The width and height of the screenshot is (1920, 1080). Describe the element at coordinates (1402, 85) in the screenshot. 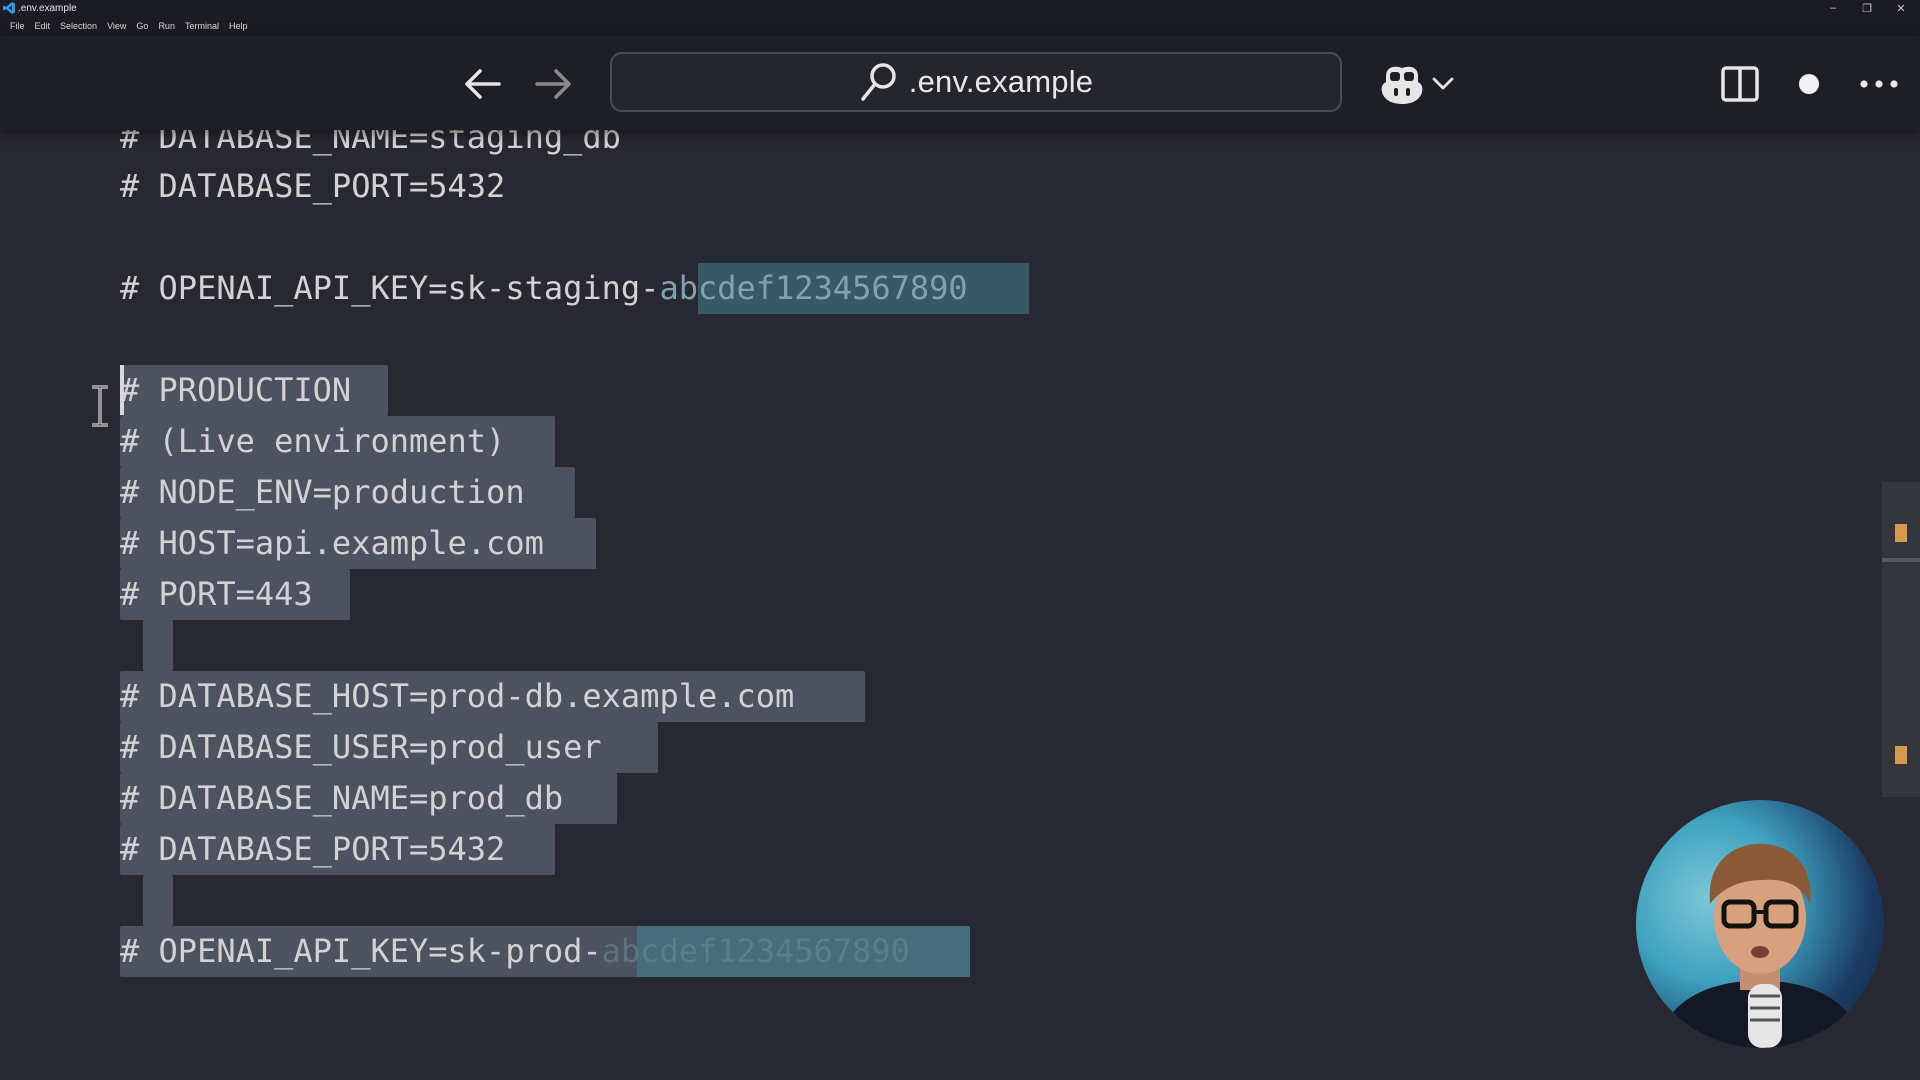

I see `copilot-icon` at that location.